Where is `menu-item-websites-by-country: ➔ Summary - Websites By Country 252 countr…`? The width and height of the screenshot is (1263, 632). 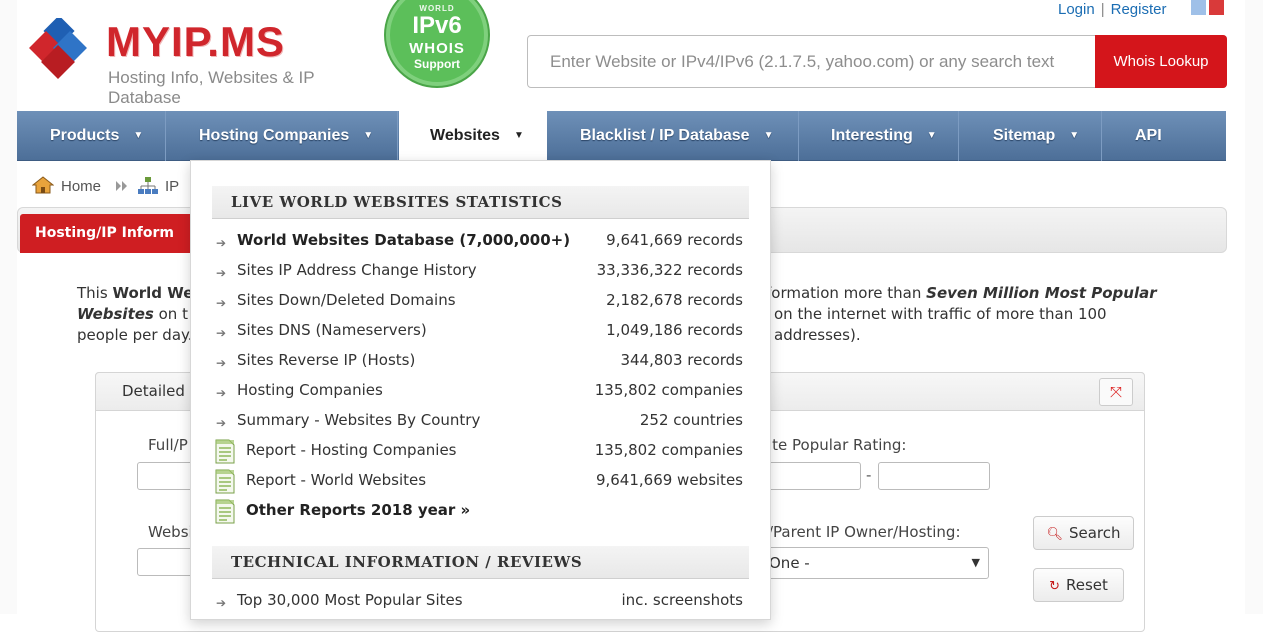
menu-item-websites-by-country: ➔ Summary - Websites By Country 252 countr… is located at coordinates (480, 426).